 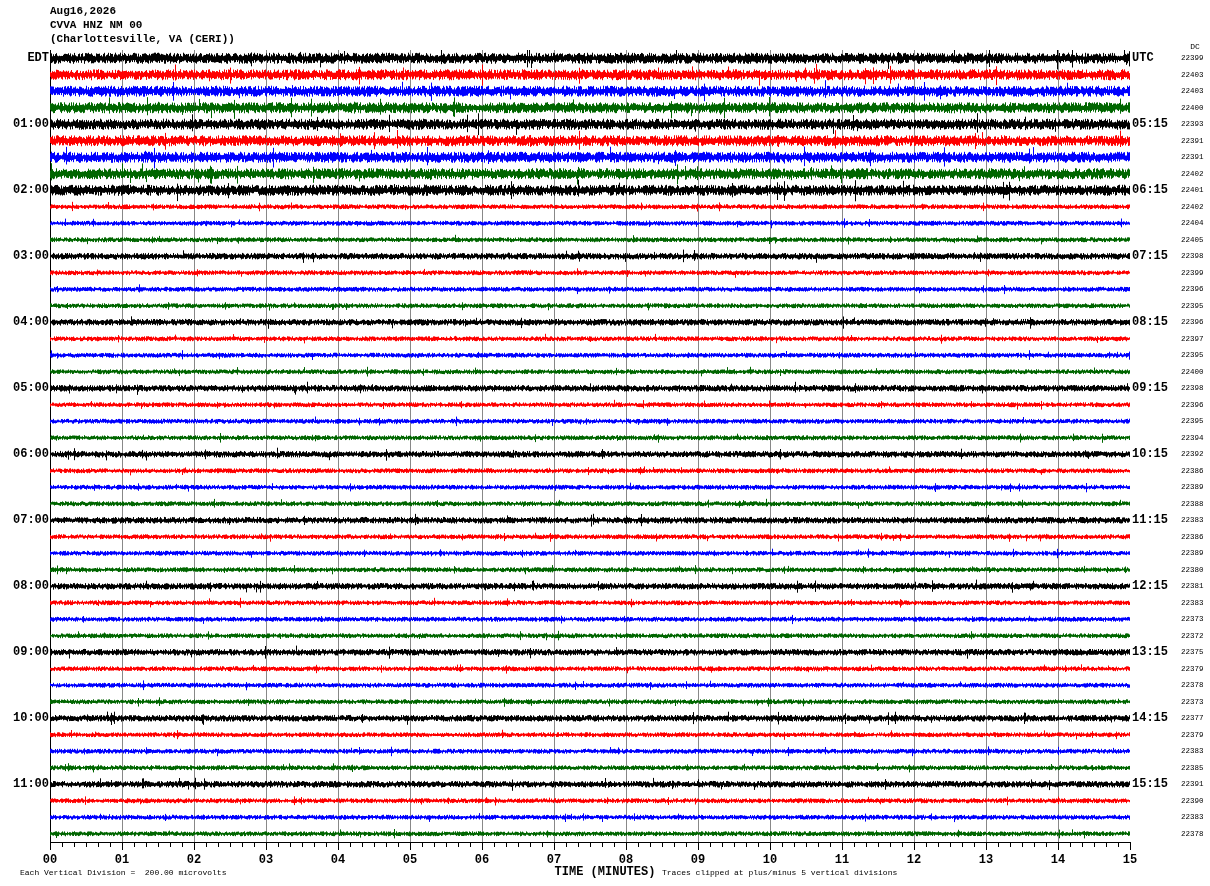 What do you see at coordinates (31, 256) in the screenshot?
I see `hour-label: 03:00` at bounding box center [31, 256].